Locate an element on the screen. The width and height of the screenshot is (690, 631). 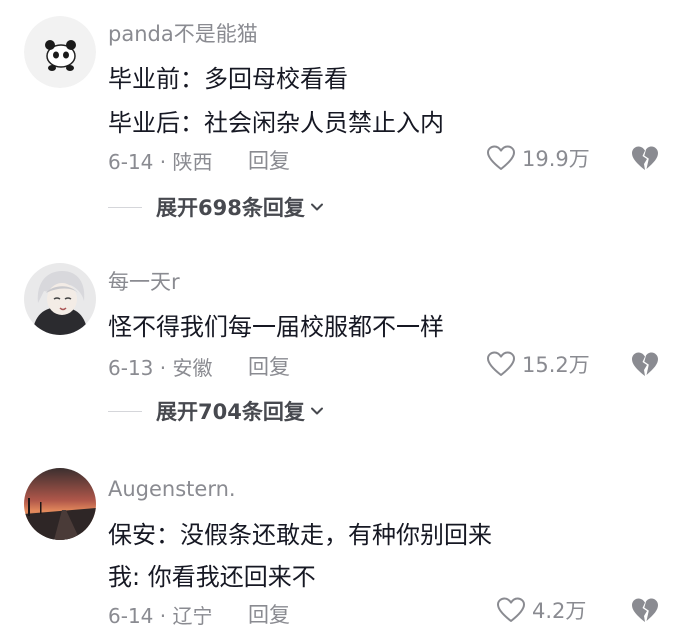
expand-replies-button: 展开698条回复 is located at coordinates (216, 207).